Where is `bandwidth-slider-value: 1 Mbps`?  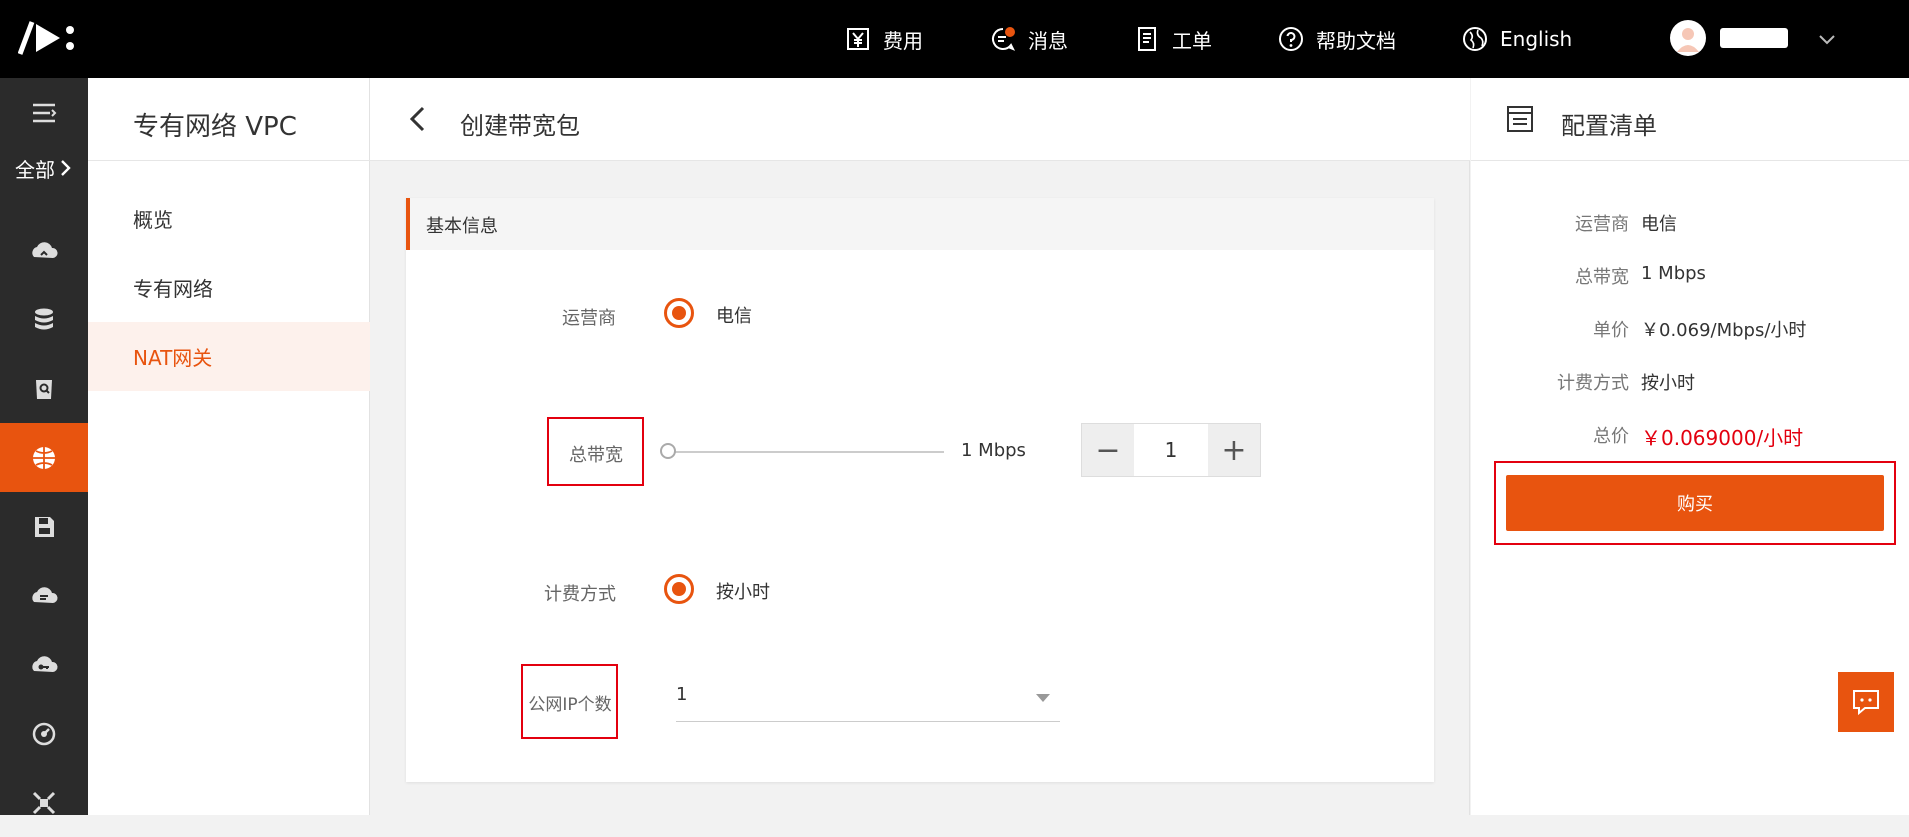 bandwidth-slider-value: 1 Mbps is located at coordinates (993, 450).